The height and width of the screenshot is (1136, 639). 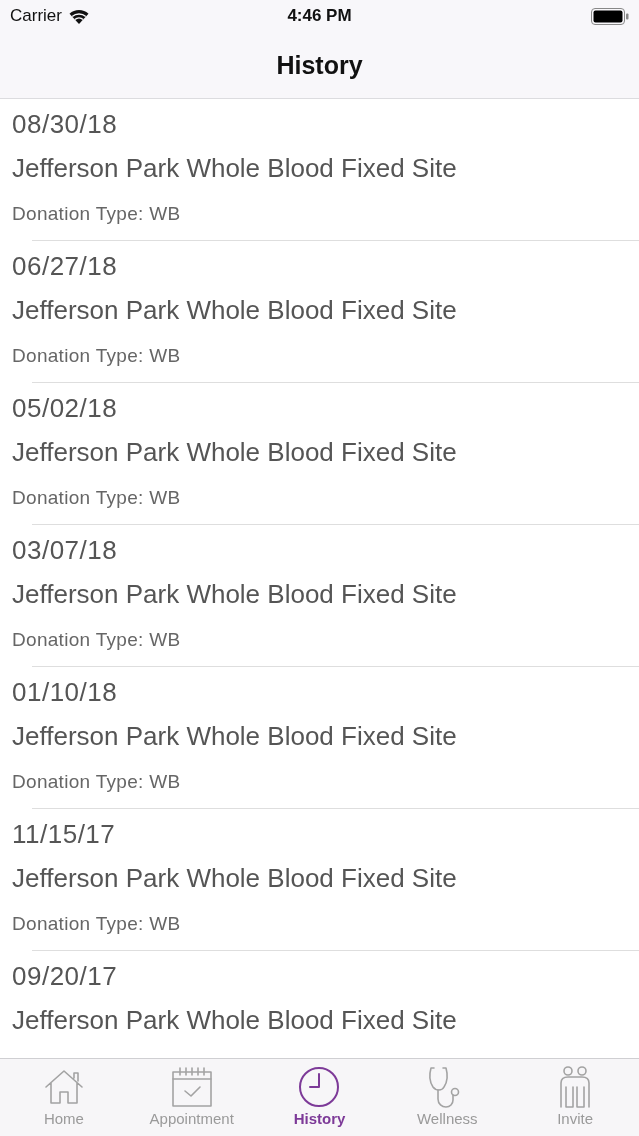 What do you see at coordinates (64, 1097) in the screenshot?
I see `tab-button: Home` at bounding box center [64, 1097].